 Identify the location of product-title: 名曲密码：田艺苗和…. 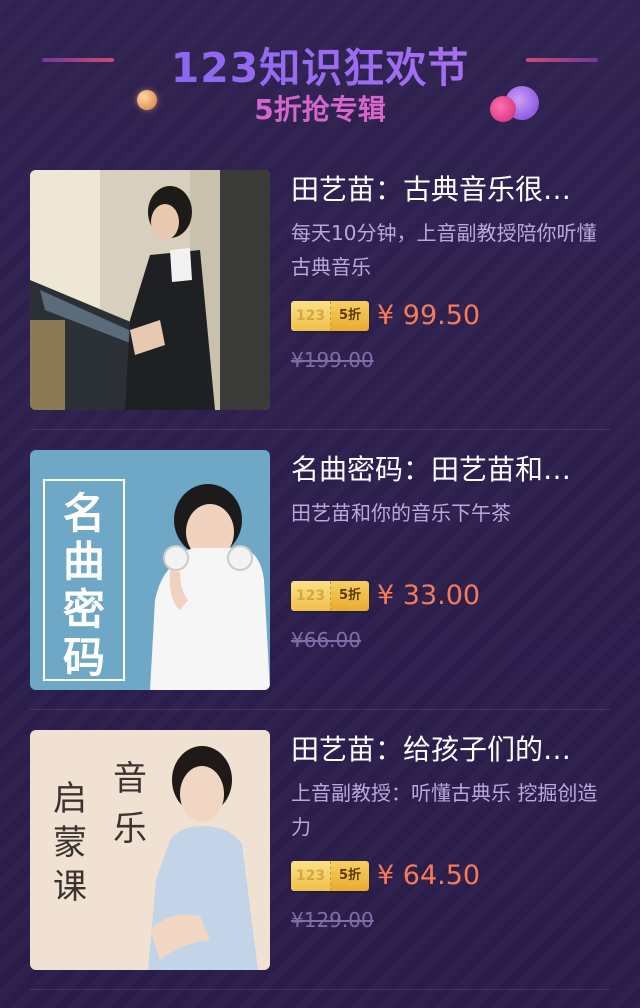
(452, 470).